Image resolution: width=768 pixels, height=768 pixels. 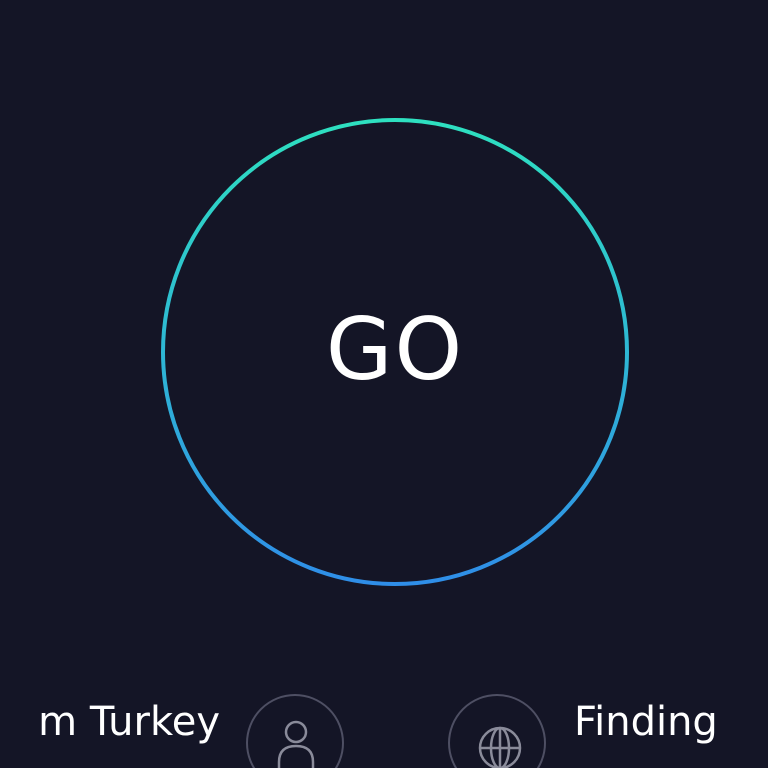 What do you see at coordinates (129, 722) in the screenshot?
I see `isp-name: m Turkey` at bounding box center [129, 722].